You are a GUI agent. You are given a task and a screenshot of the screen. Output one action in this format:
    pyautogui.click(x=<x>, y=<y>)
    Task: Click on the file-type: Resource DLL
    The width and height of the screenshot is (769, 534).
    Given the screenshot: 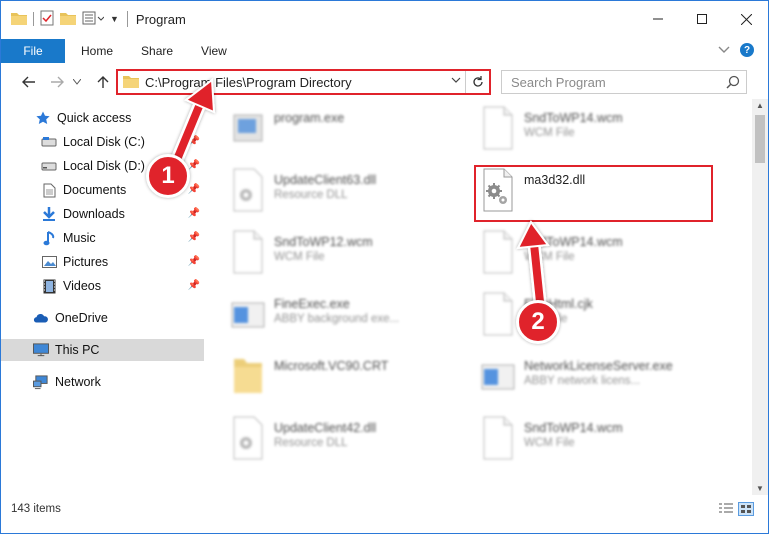 What is the action you would take?
    pyautogui.click(x=311, y=195)
    